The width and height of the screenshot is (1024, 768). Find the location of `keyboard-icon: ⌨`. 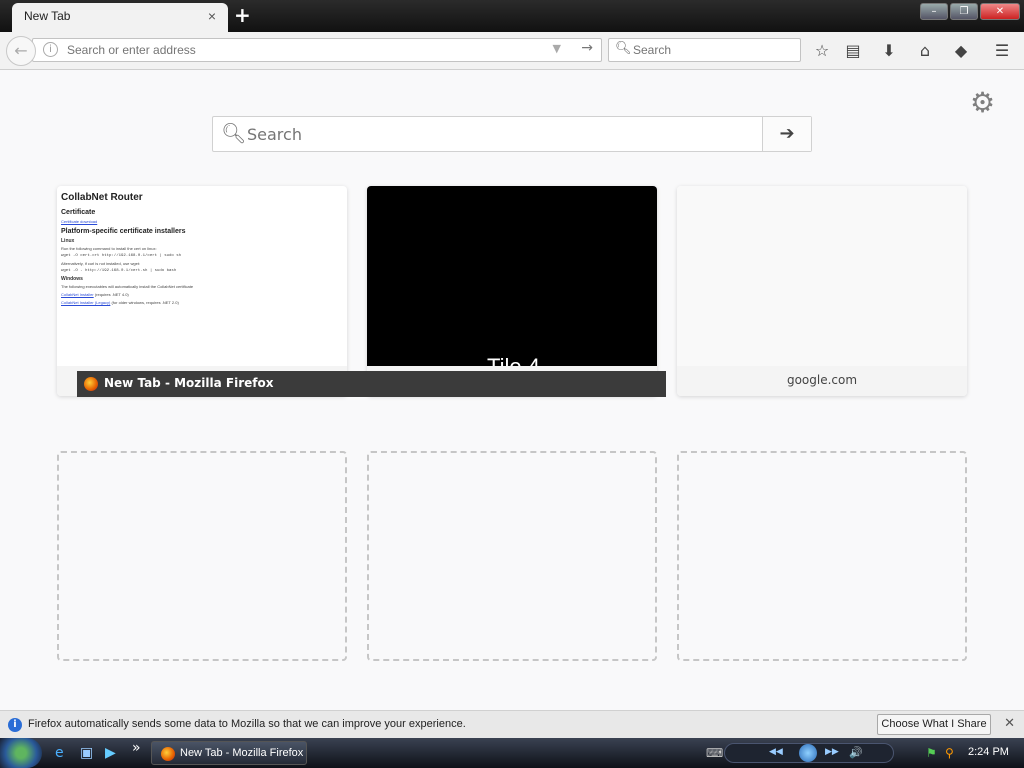

keyboard-icon: ⌨ is located at coordinates (714, 753).